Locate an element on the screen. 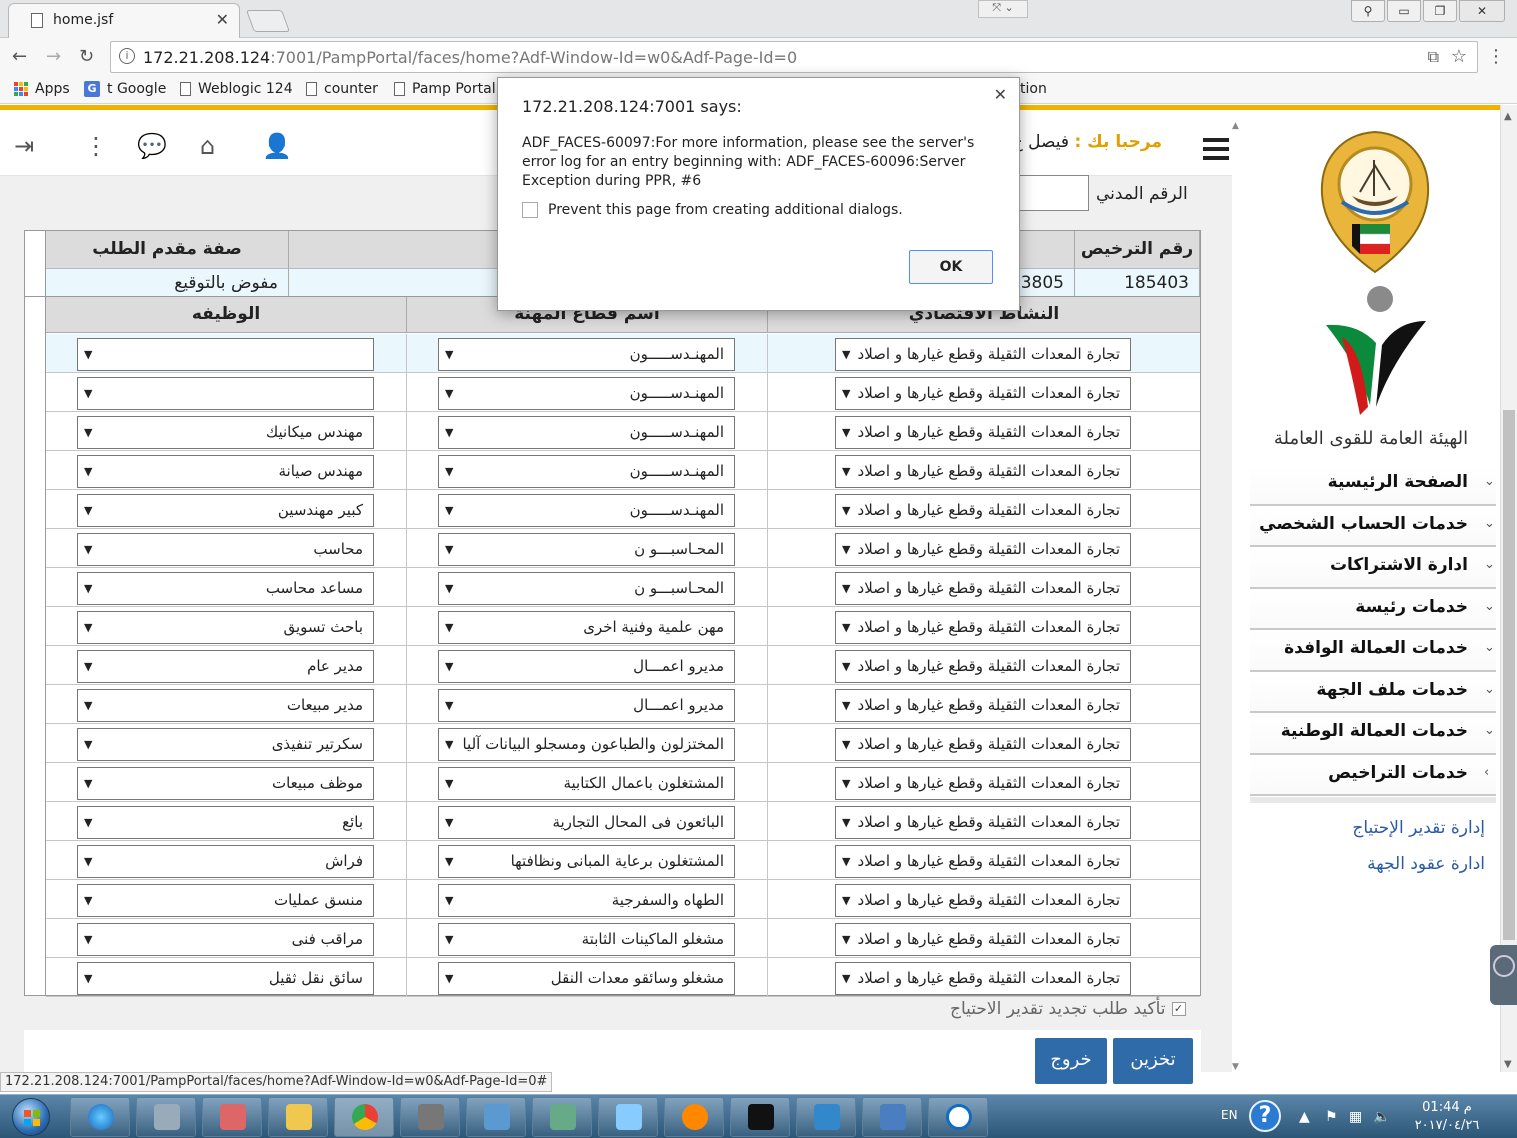 This screenshot has width=1517, height=1138. taskbar-app-network is located at coordinates (826, 1117).